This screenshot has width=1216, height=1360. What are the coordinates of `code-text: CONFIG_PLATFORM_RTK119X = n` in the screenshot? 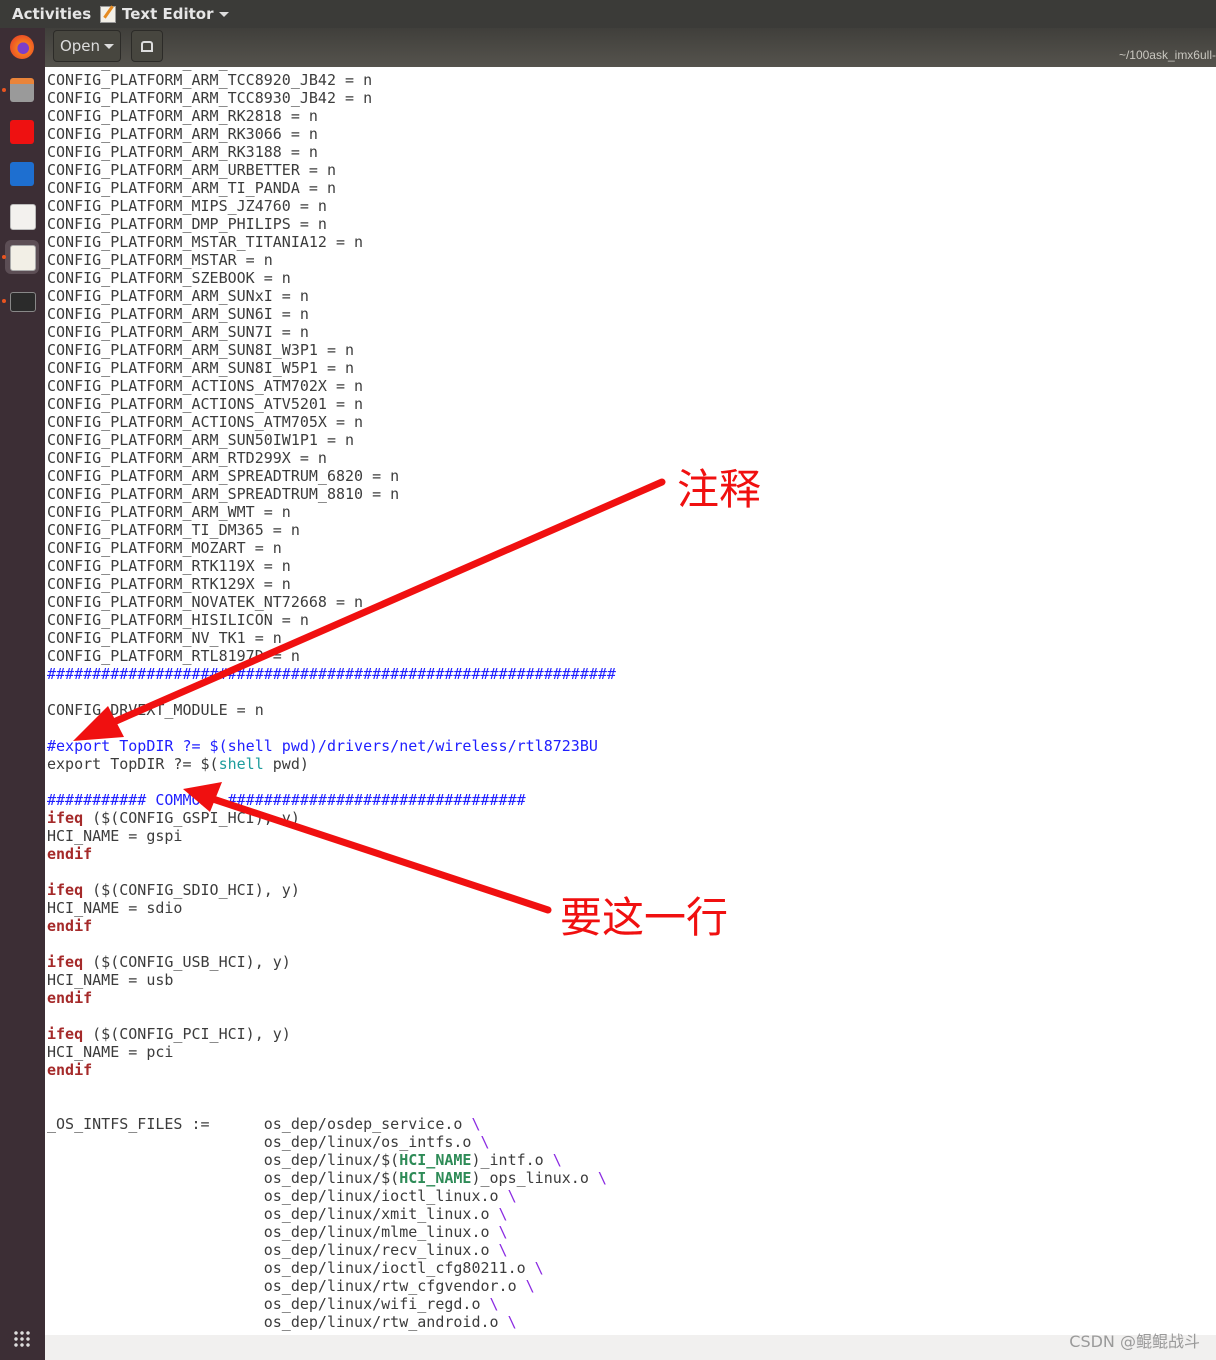 It's located at (169, 566).